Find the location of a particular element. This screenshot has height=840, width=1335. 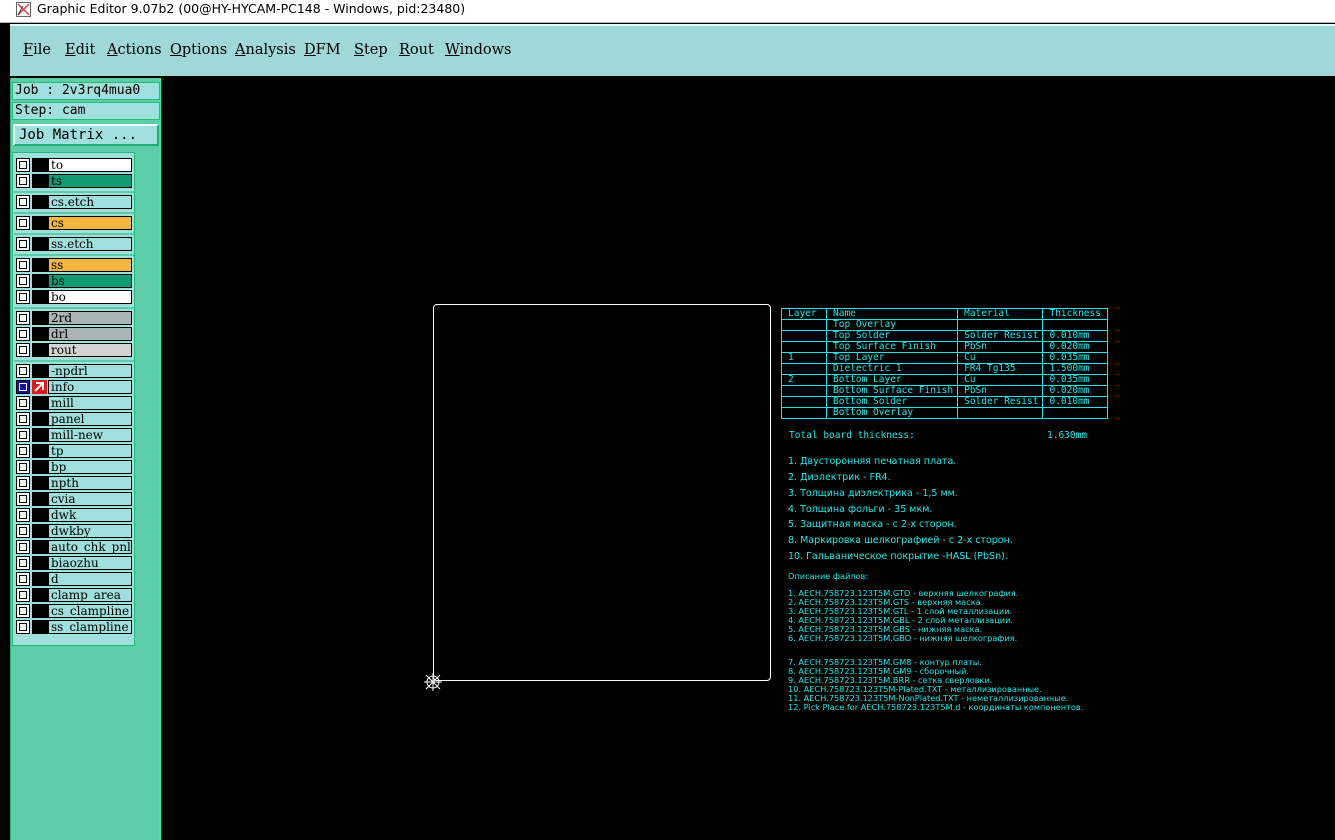

layer-row-mill: mill is located at coordinates (75, 403).